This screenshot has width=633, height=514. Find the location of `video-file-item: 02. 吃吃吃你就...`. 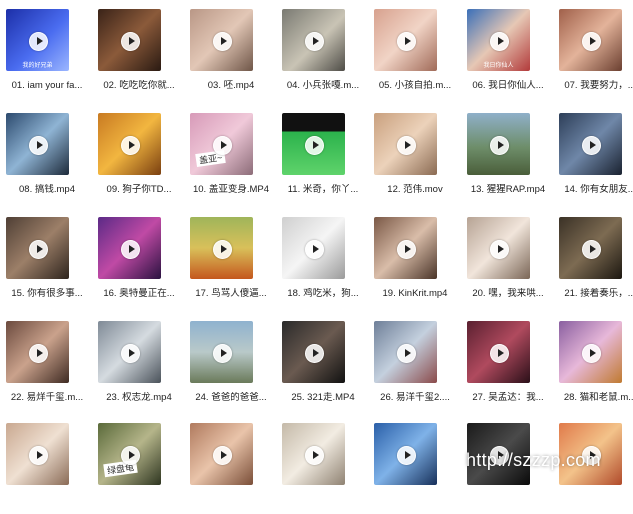

video-file-item: 02. 吃吃吃你就... is located at coordinates (139, 50).